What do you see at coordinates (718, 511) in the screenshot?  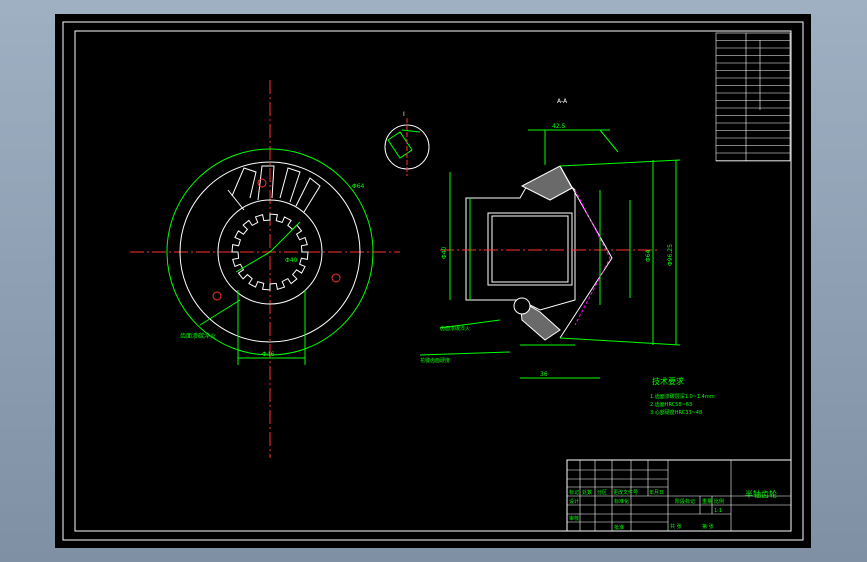 I see `tb-scale-value: 1:1` at bounding box center [718, 511].